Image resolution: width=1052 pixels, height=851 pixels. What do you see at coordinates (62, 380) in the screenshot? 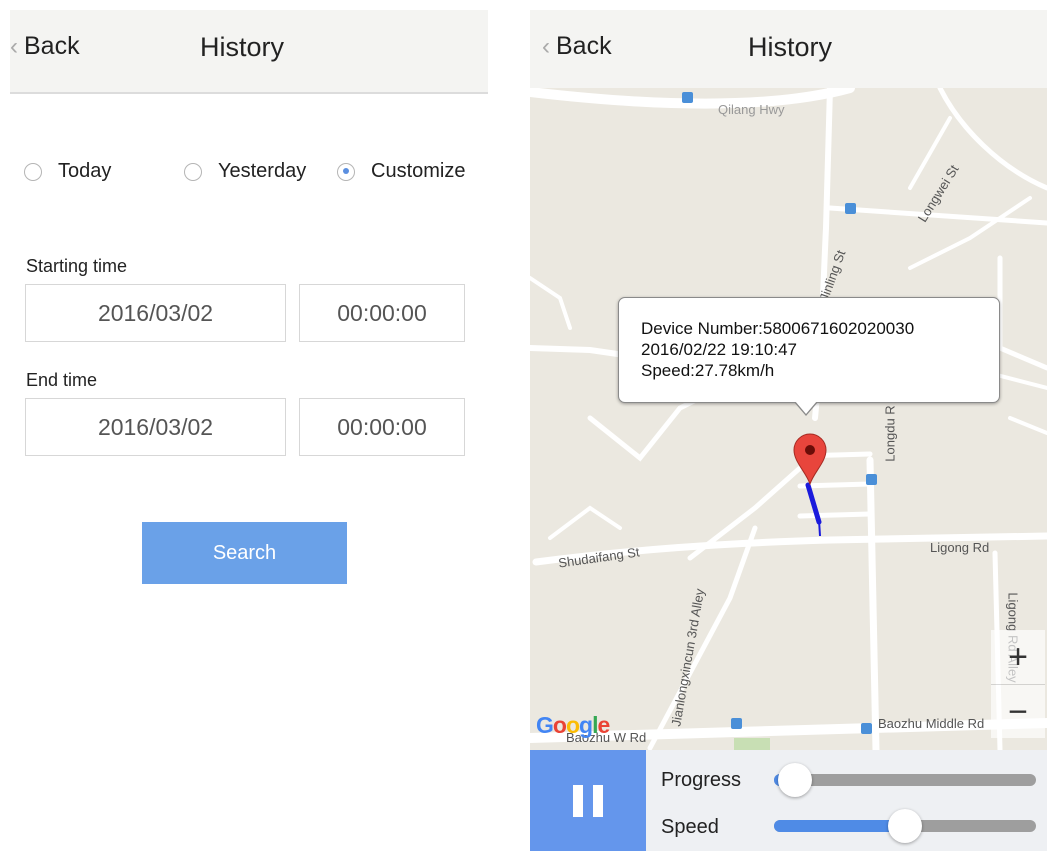
I see `end-time-label: End time` at bounding box center [62, 380].